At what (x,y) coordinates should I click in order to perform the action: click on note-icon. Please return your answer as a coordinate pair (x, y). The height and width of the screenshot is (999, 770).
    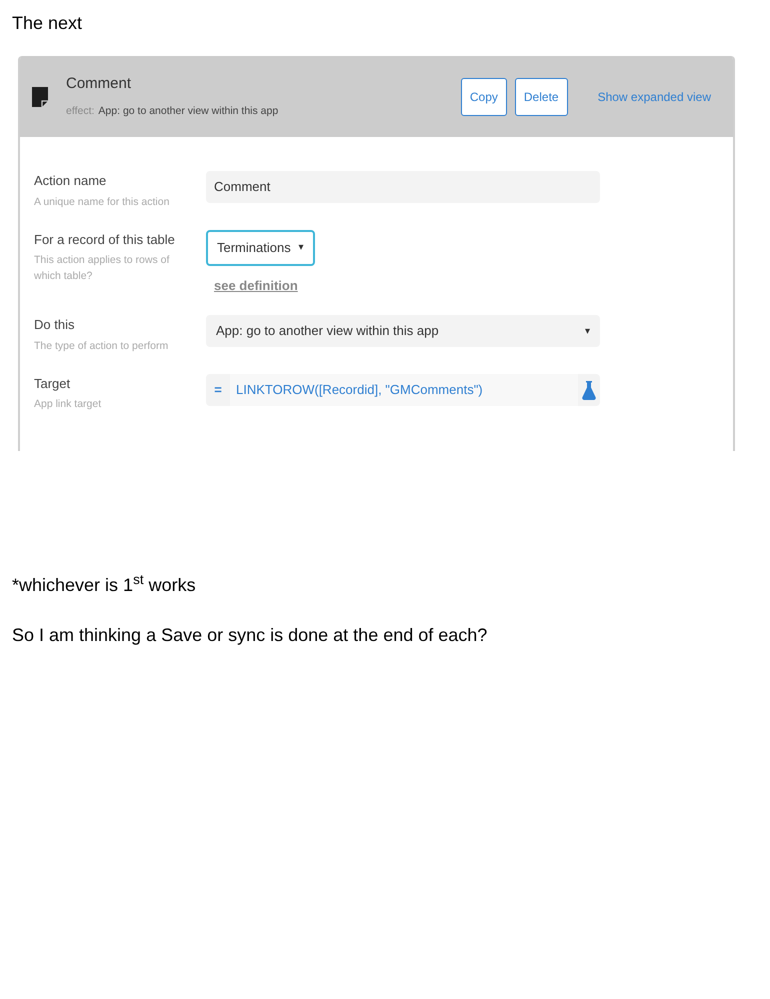
    Looking at the image, I should click on (40, 96).